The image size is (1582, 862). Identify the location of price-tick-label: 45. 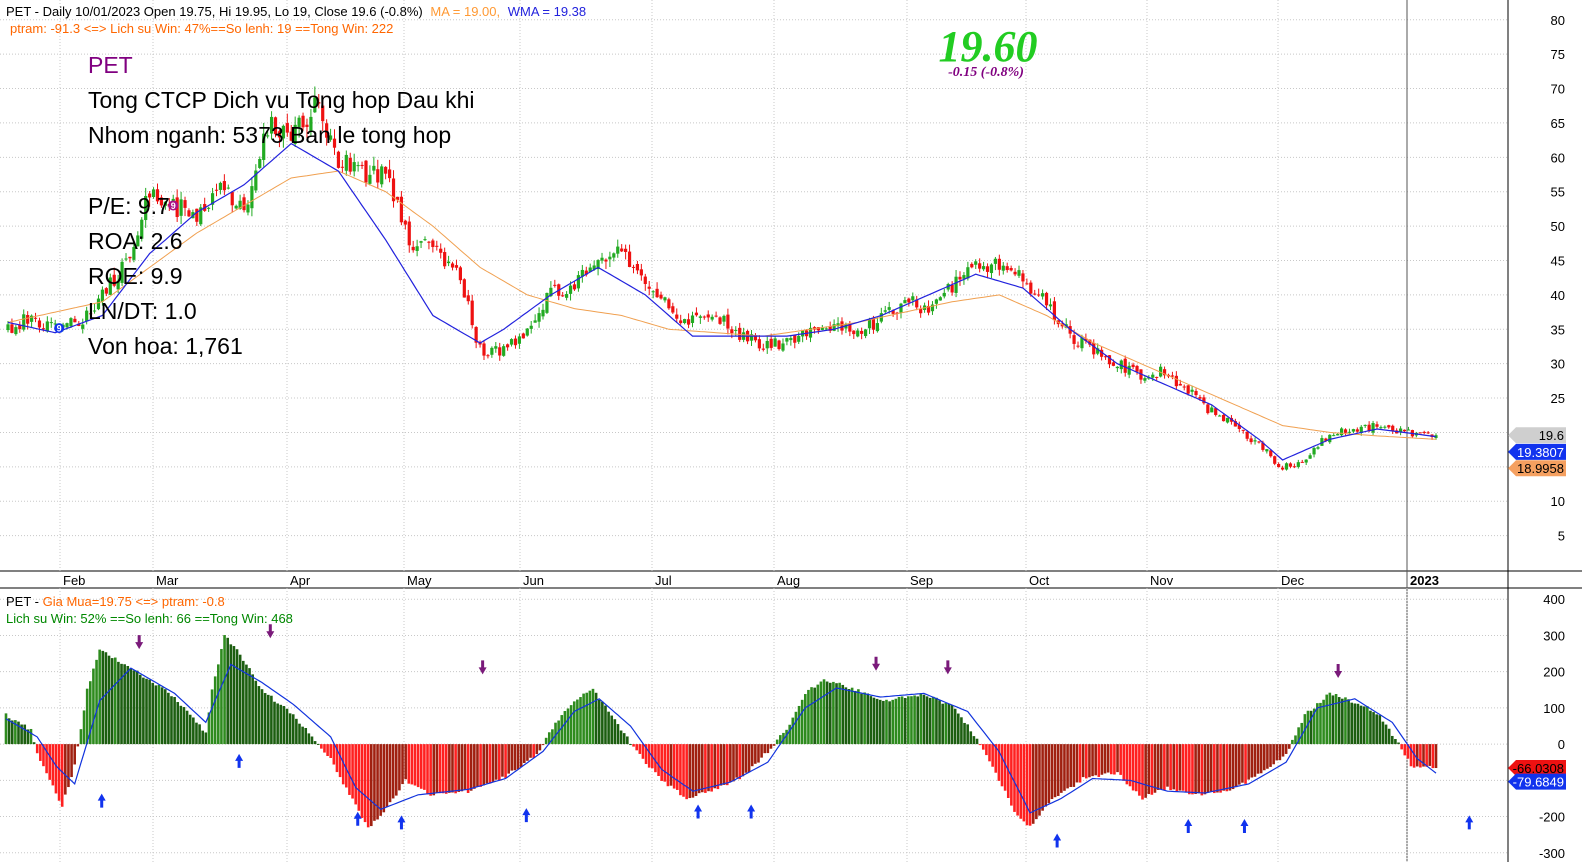
(1558, 260).